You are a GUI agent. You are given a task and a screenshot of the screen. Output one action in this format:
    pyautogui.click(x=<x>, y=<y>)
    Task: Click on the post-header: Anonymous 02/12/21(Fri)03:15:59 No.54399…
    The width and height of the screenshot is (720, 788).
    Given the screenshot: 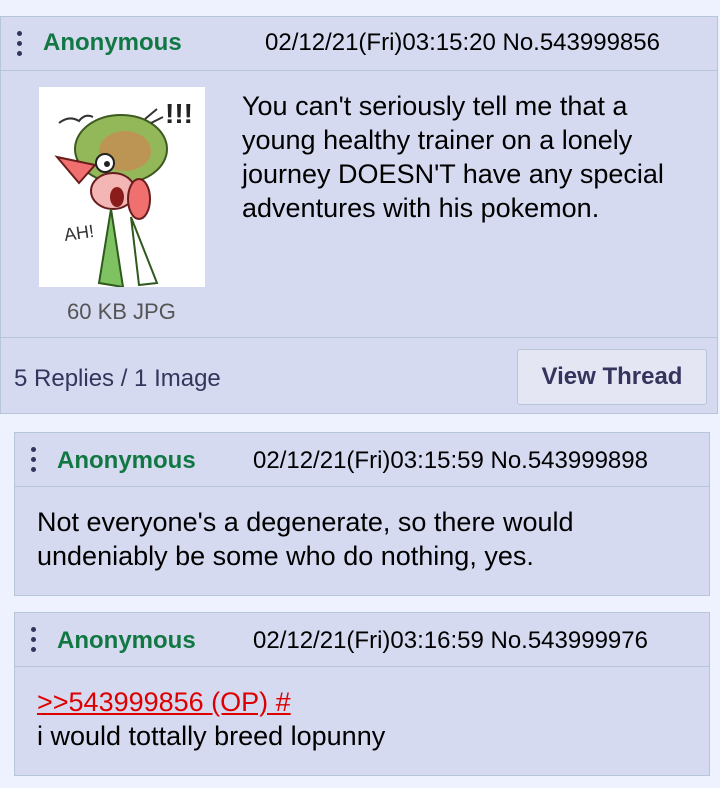 What is the action you would take?
    pyautogui.click(x=362, y=460)
    